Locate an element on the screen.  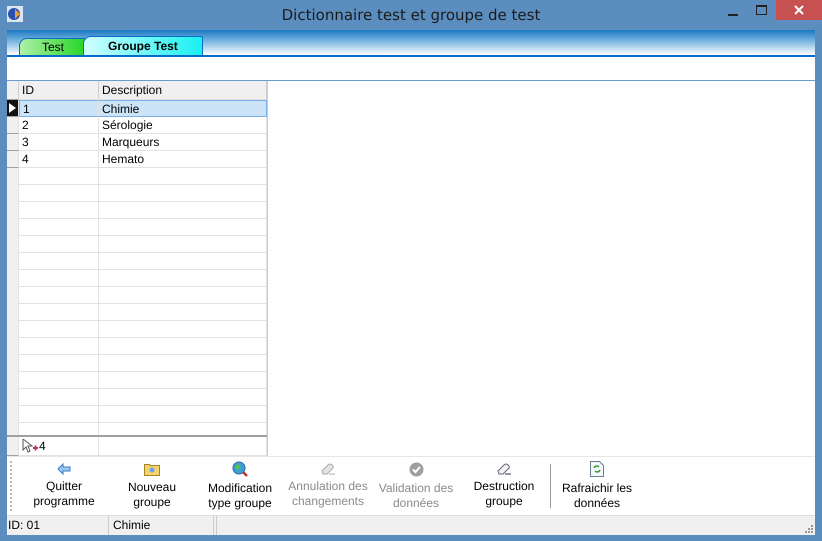
table-cell: Sérologie is located at coordinates (183, 125).